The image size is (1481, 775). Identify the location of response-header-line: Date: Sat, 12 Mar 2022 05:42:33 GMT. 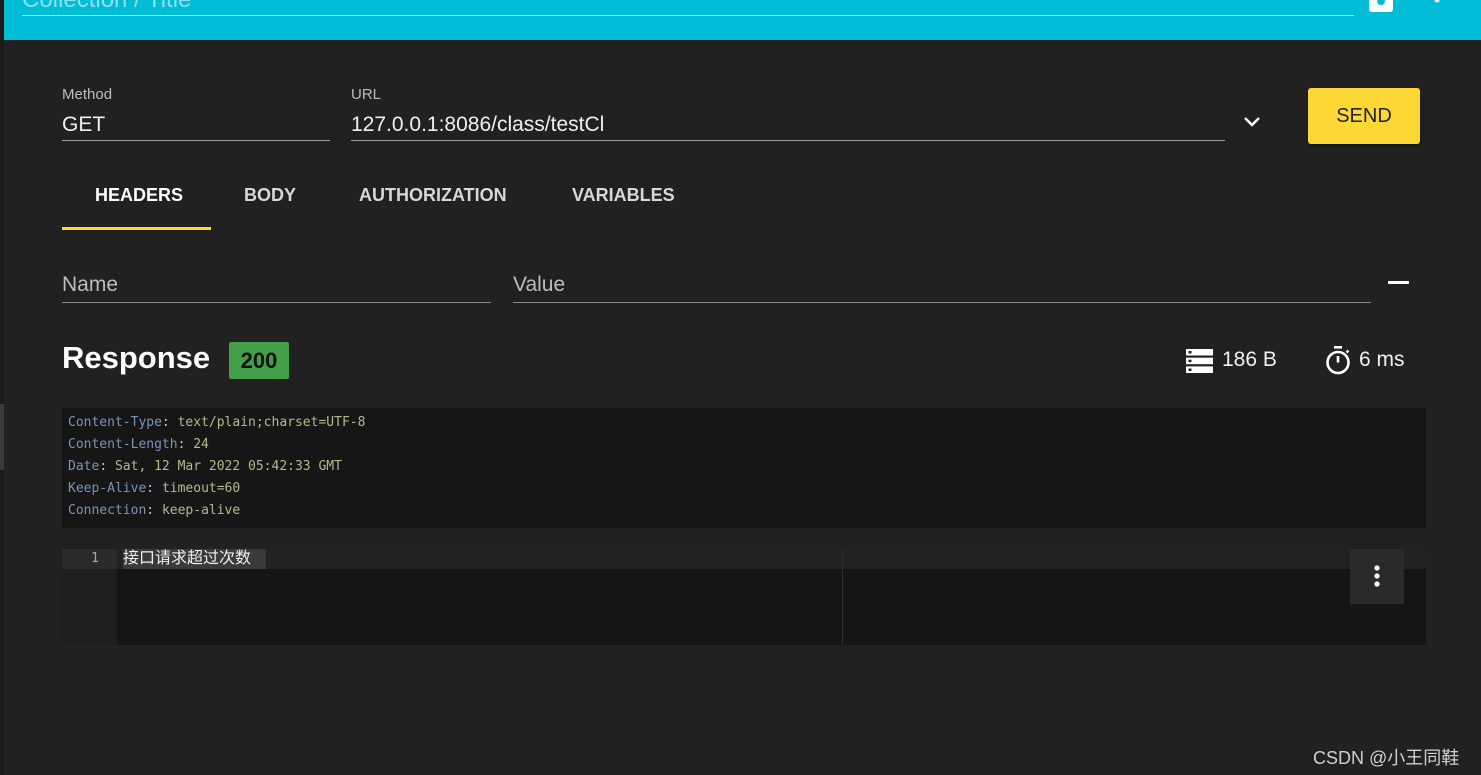
(205, 466).